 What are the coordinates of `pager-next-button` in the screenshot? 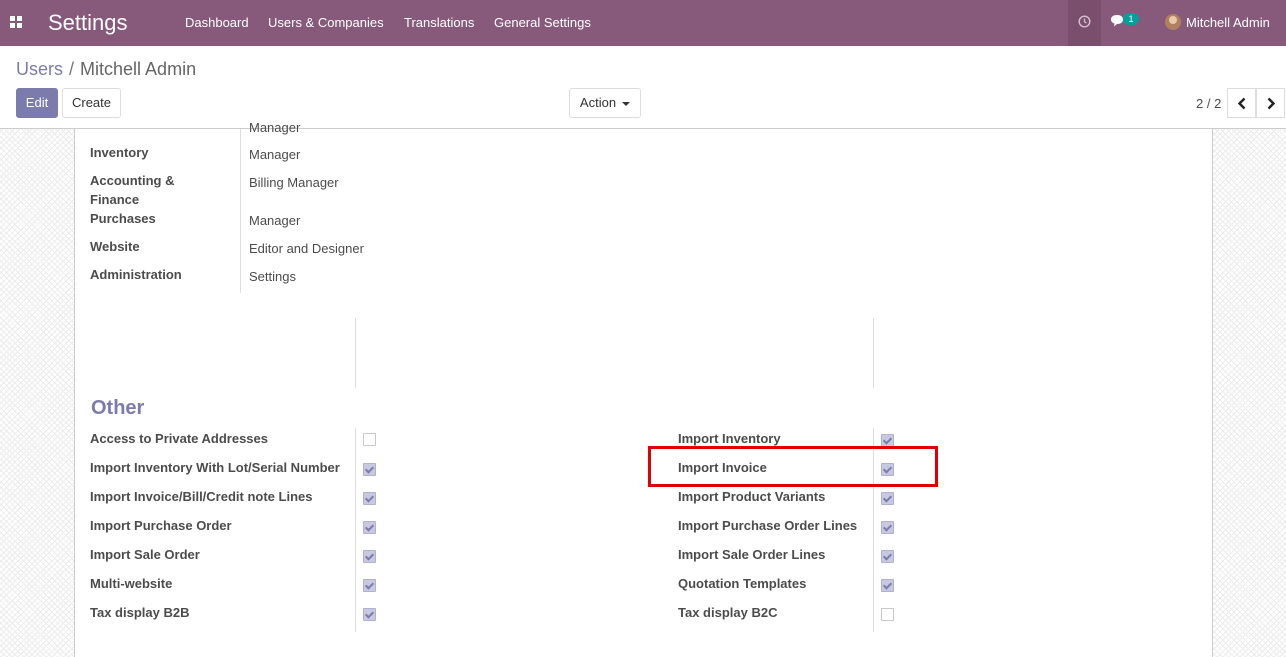 It's located at (1270, 103).